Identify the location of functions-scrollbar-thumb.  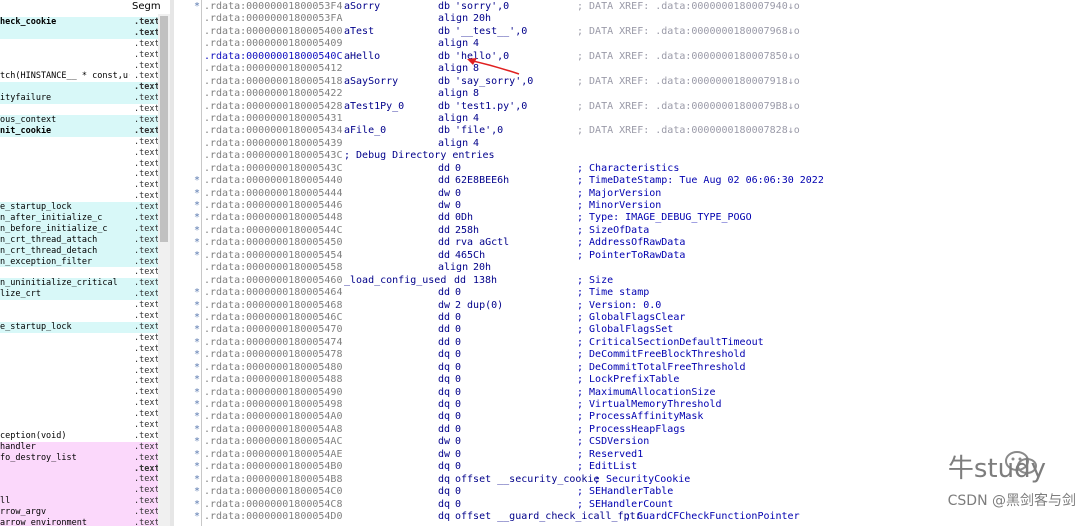
(164, 129).